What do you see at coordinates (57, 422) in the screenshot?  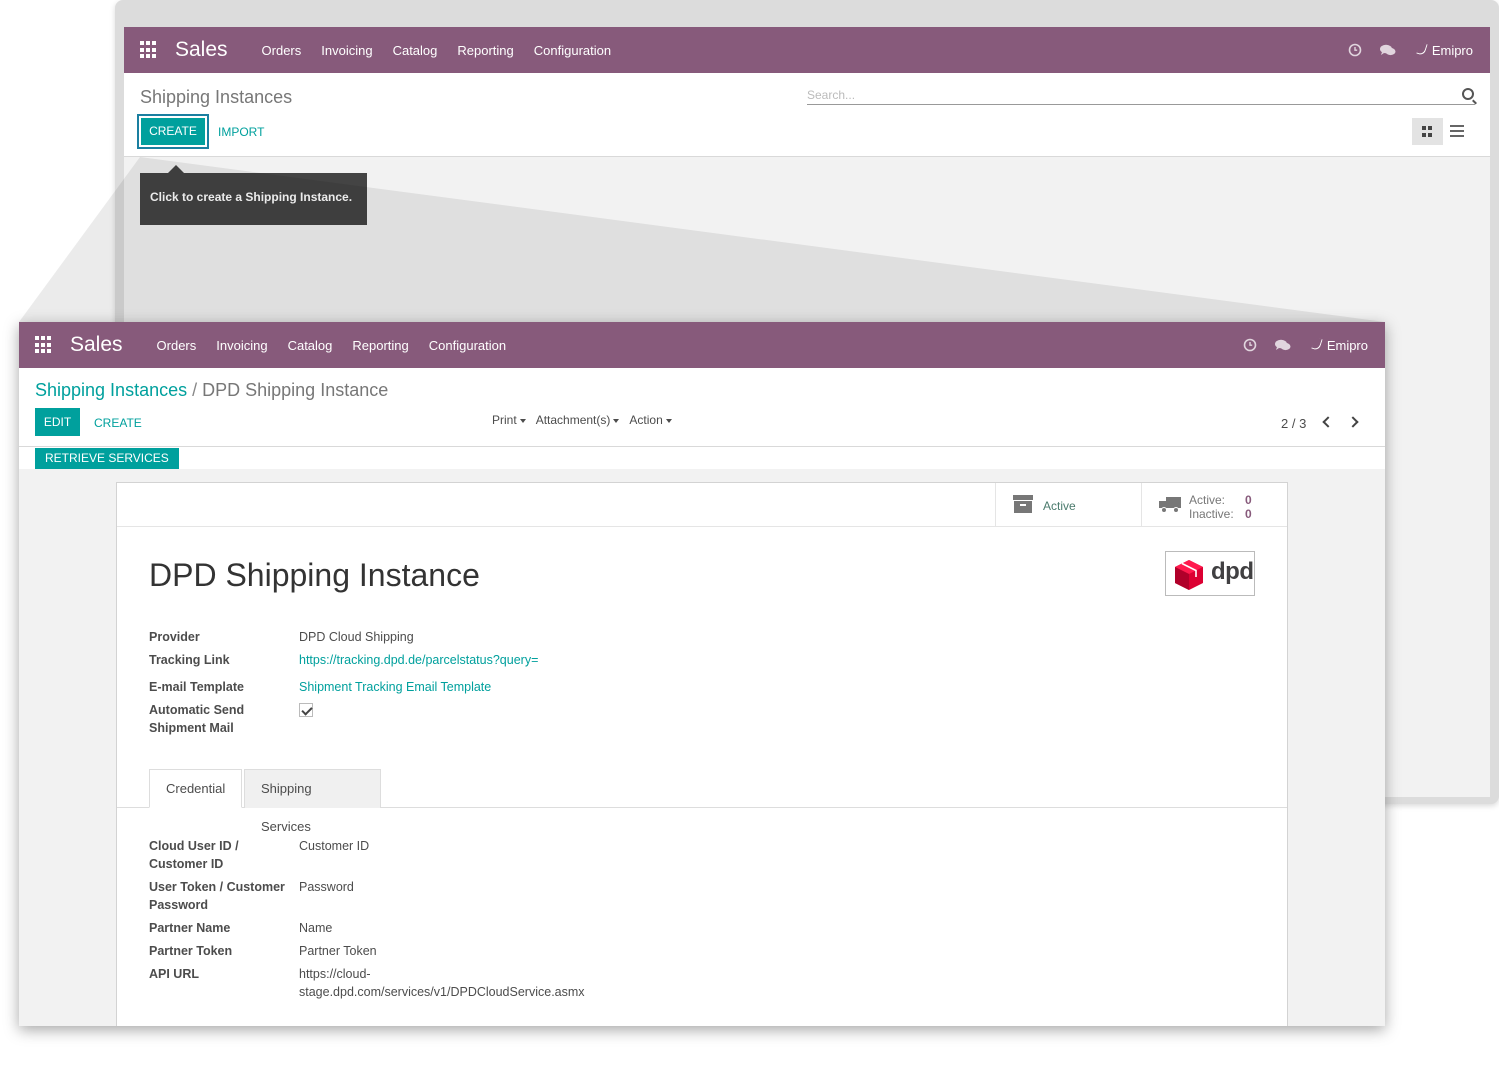 I see `edit-button: EDIT` at bounding box center [57, 422].